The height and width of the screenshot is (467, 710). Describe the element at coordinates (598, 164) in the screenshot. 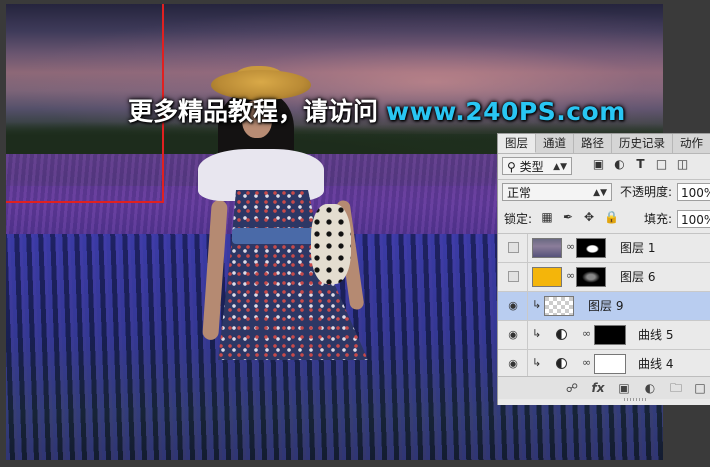

I see `pixel-filter-icon: ▣` at that location.